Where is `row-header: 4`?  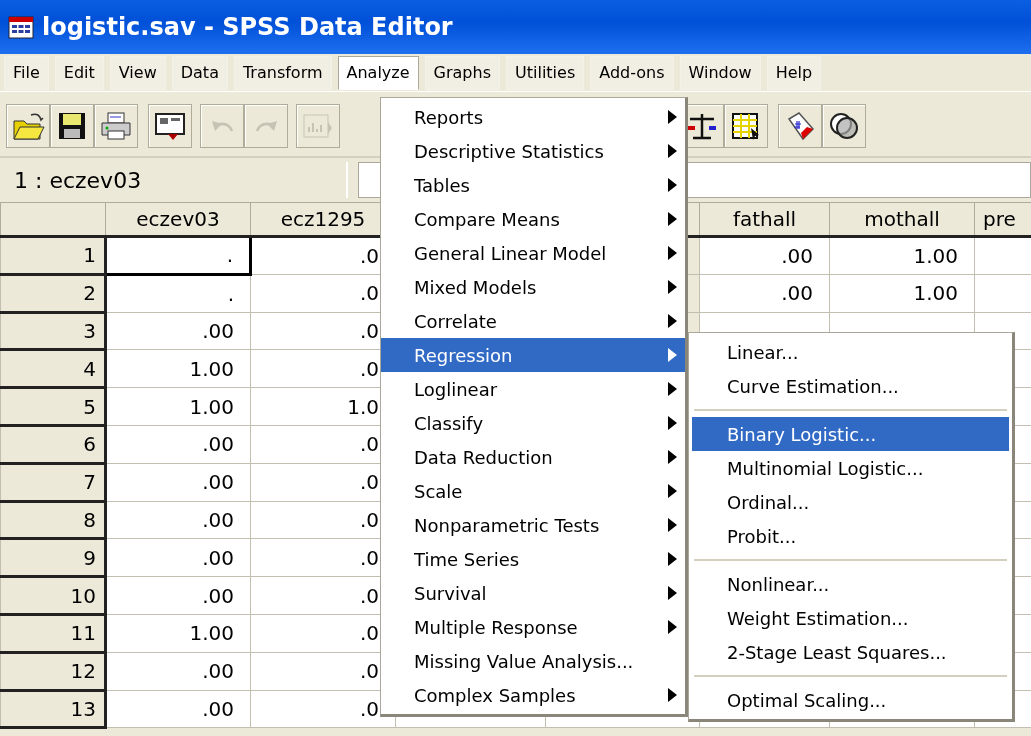 row-header: 4 is located at coordinates (53, 368).